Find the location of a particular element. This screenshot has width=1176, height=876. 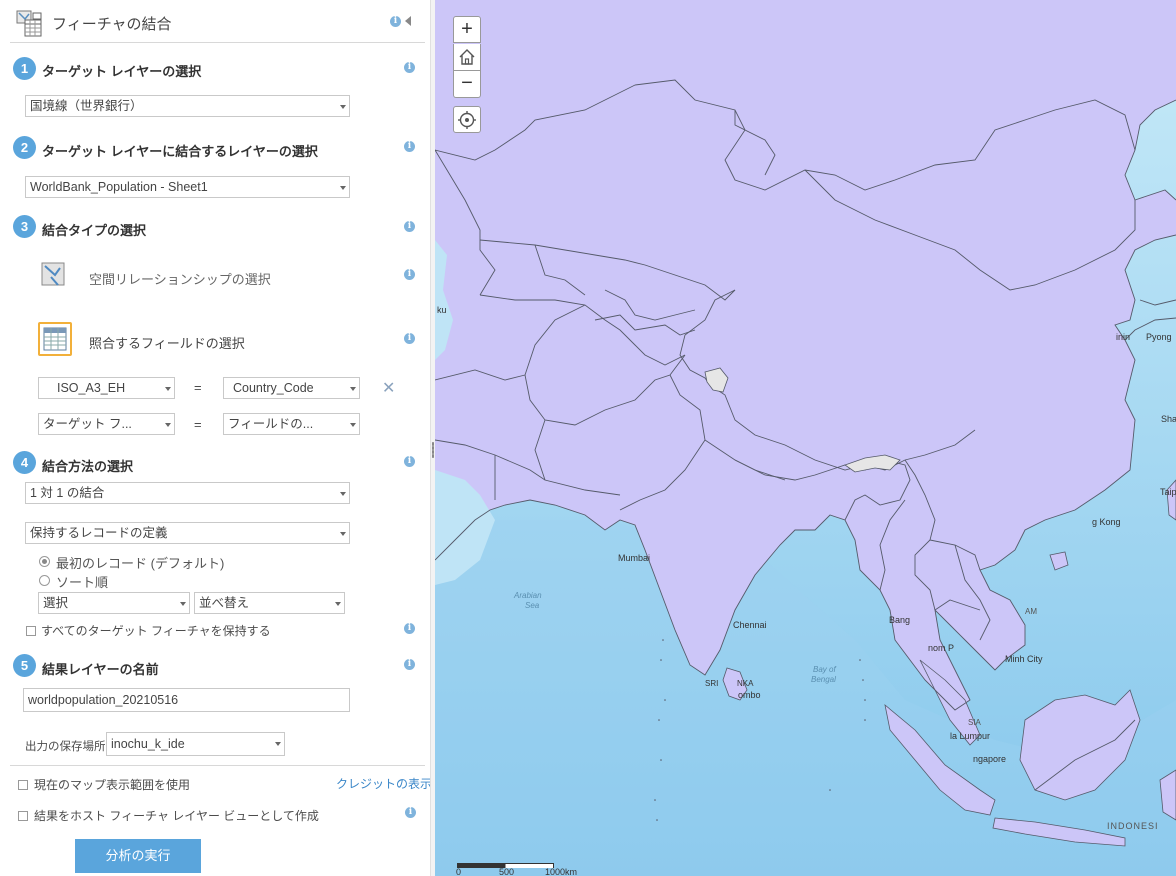

scale-label-500: 500 is located at coordinates (507, 871).